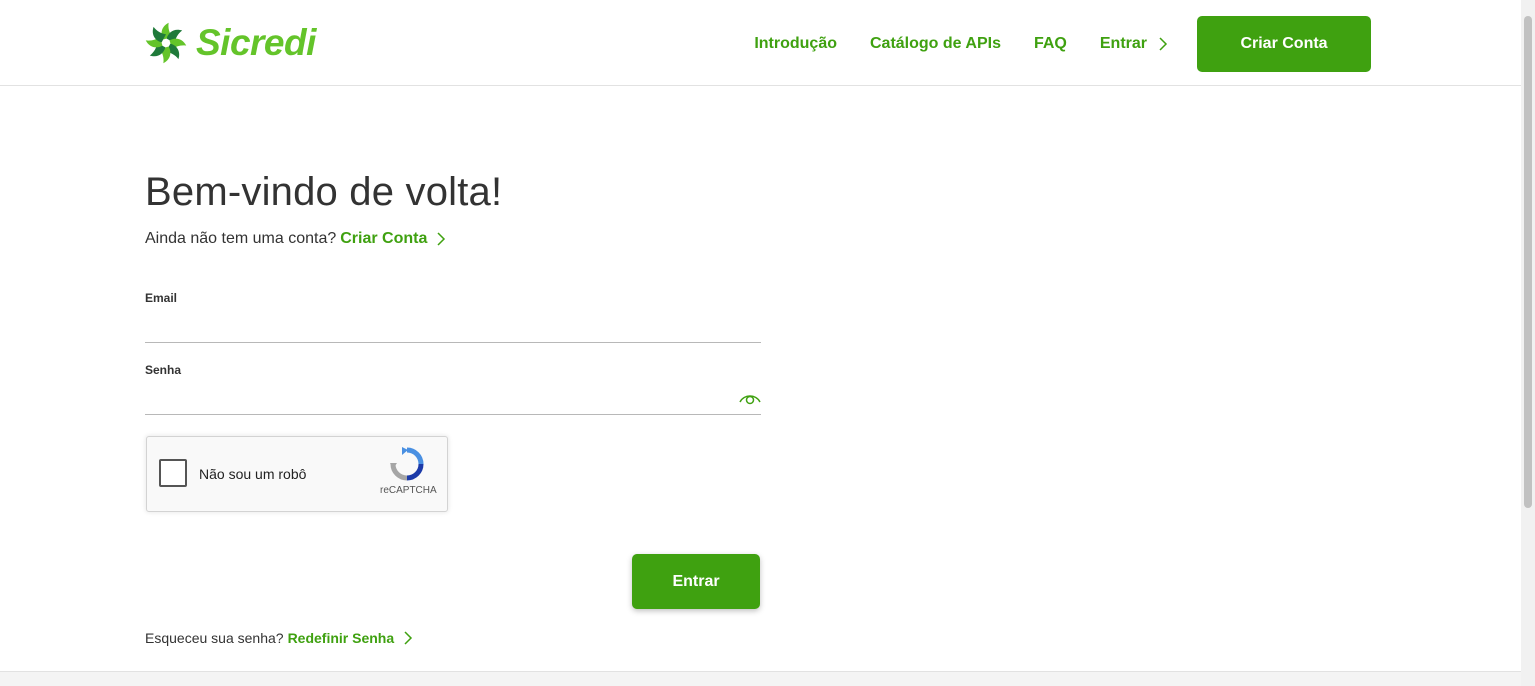 This screenshot has width=1535, height=686. I want to click on senha-input, so click(435, 399).